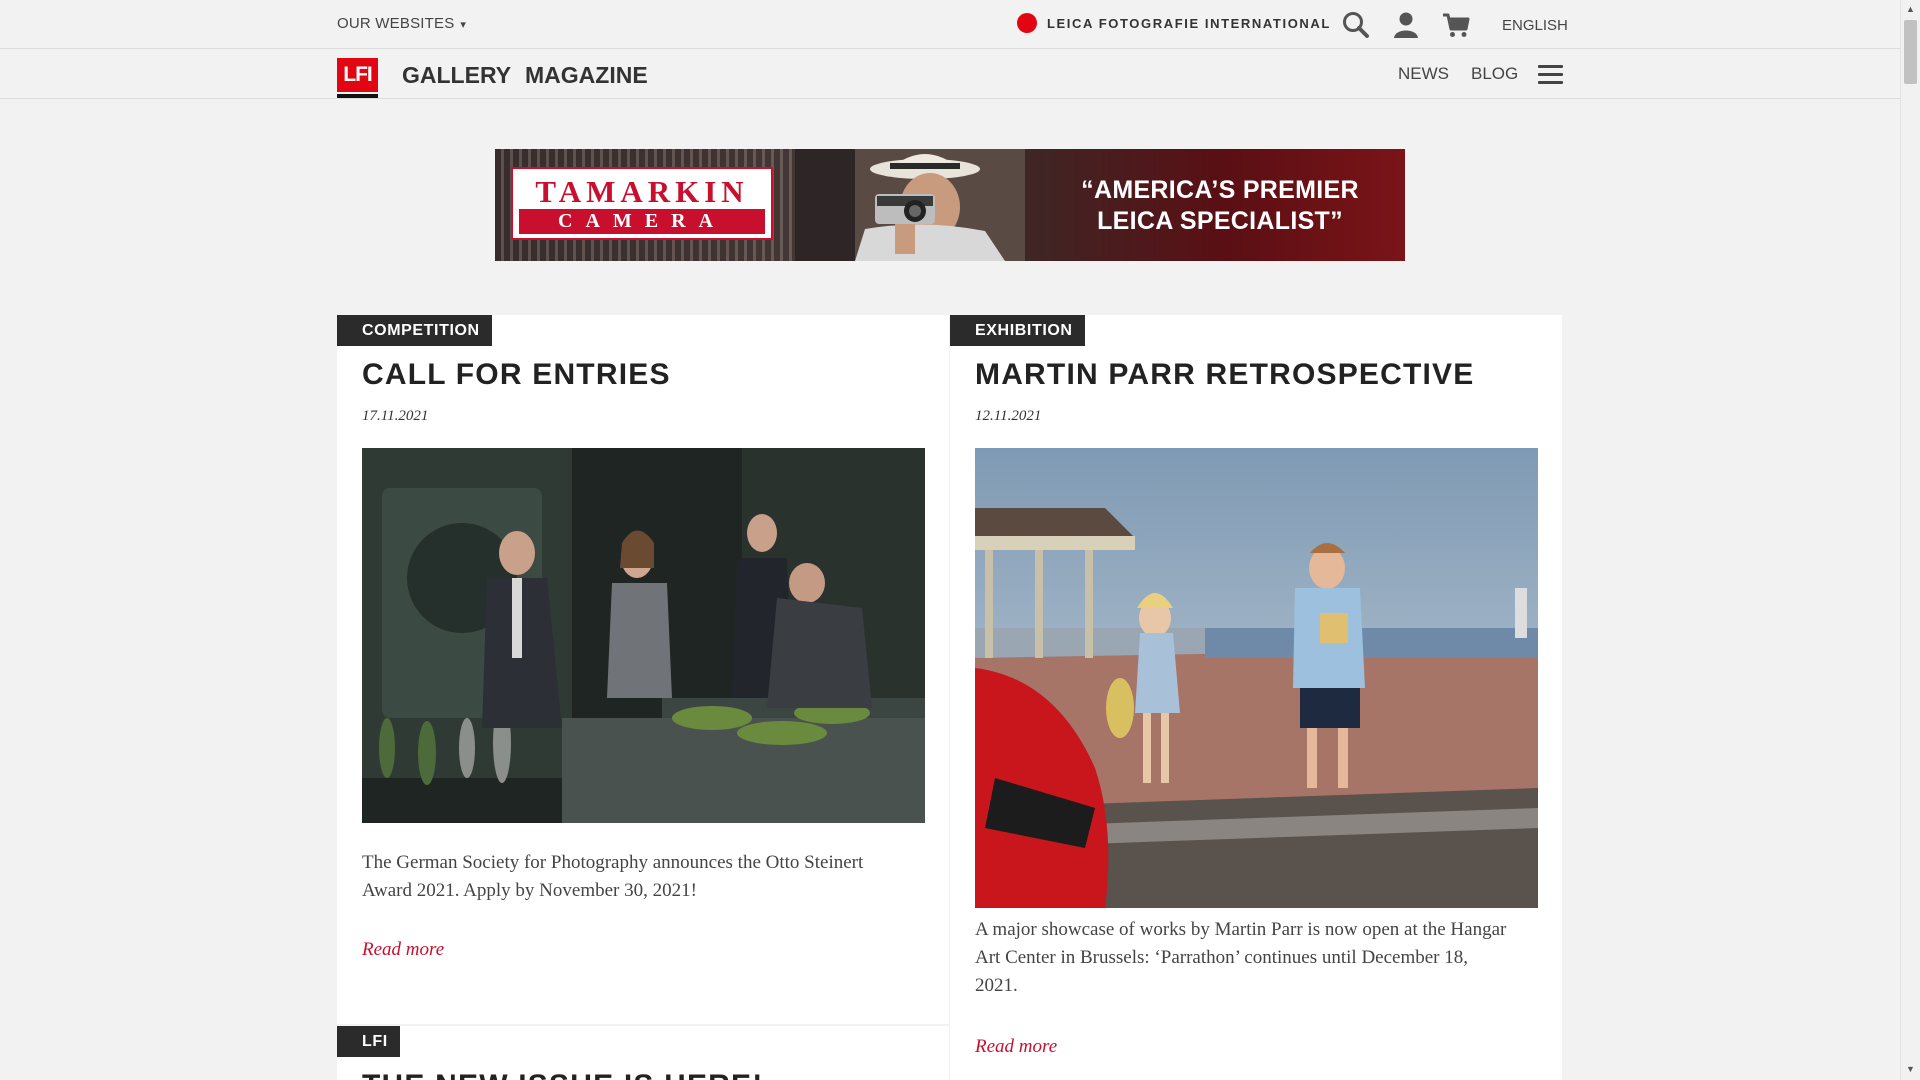 This screenshot has height=1080, width=1920. What do you see at coordinates (1027, 23) in the screenshot?
I see `leica-dot-icon` at bounding box center [1027, 23].